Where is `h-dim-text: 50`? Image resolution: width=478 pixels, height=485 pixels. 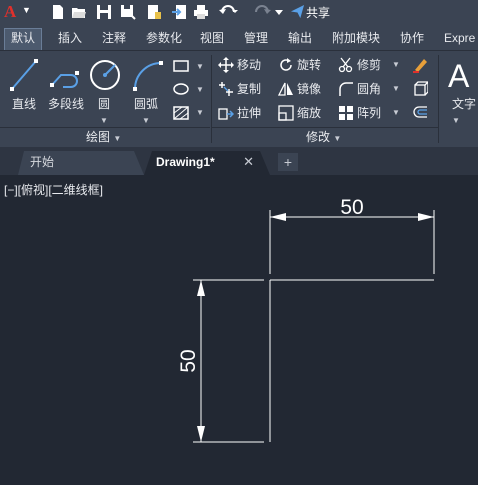
h-dim-text: 50 is located at coordinates (351, 207).